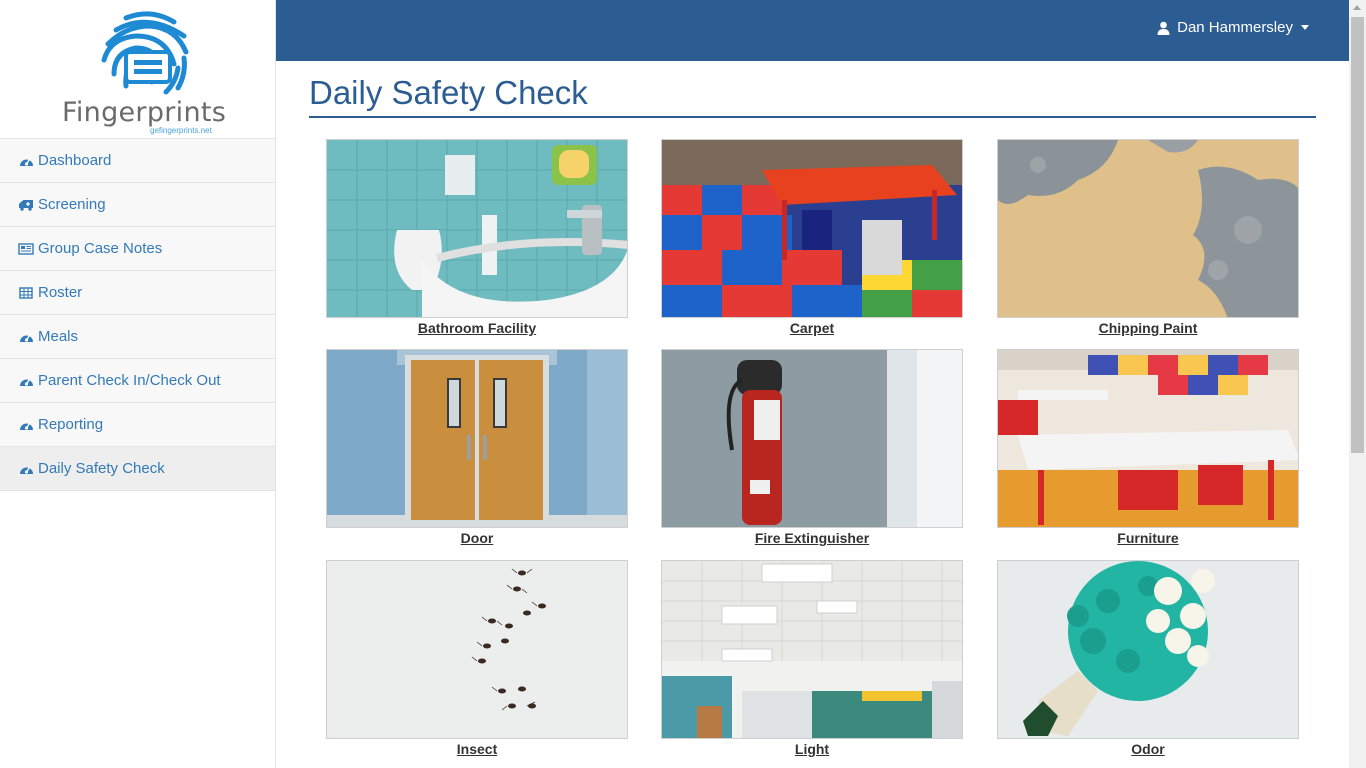  I want to click on sidebar-item-group-case-notes: Group Case Notes, so click(137, 249).